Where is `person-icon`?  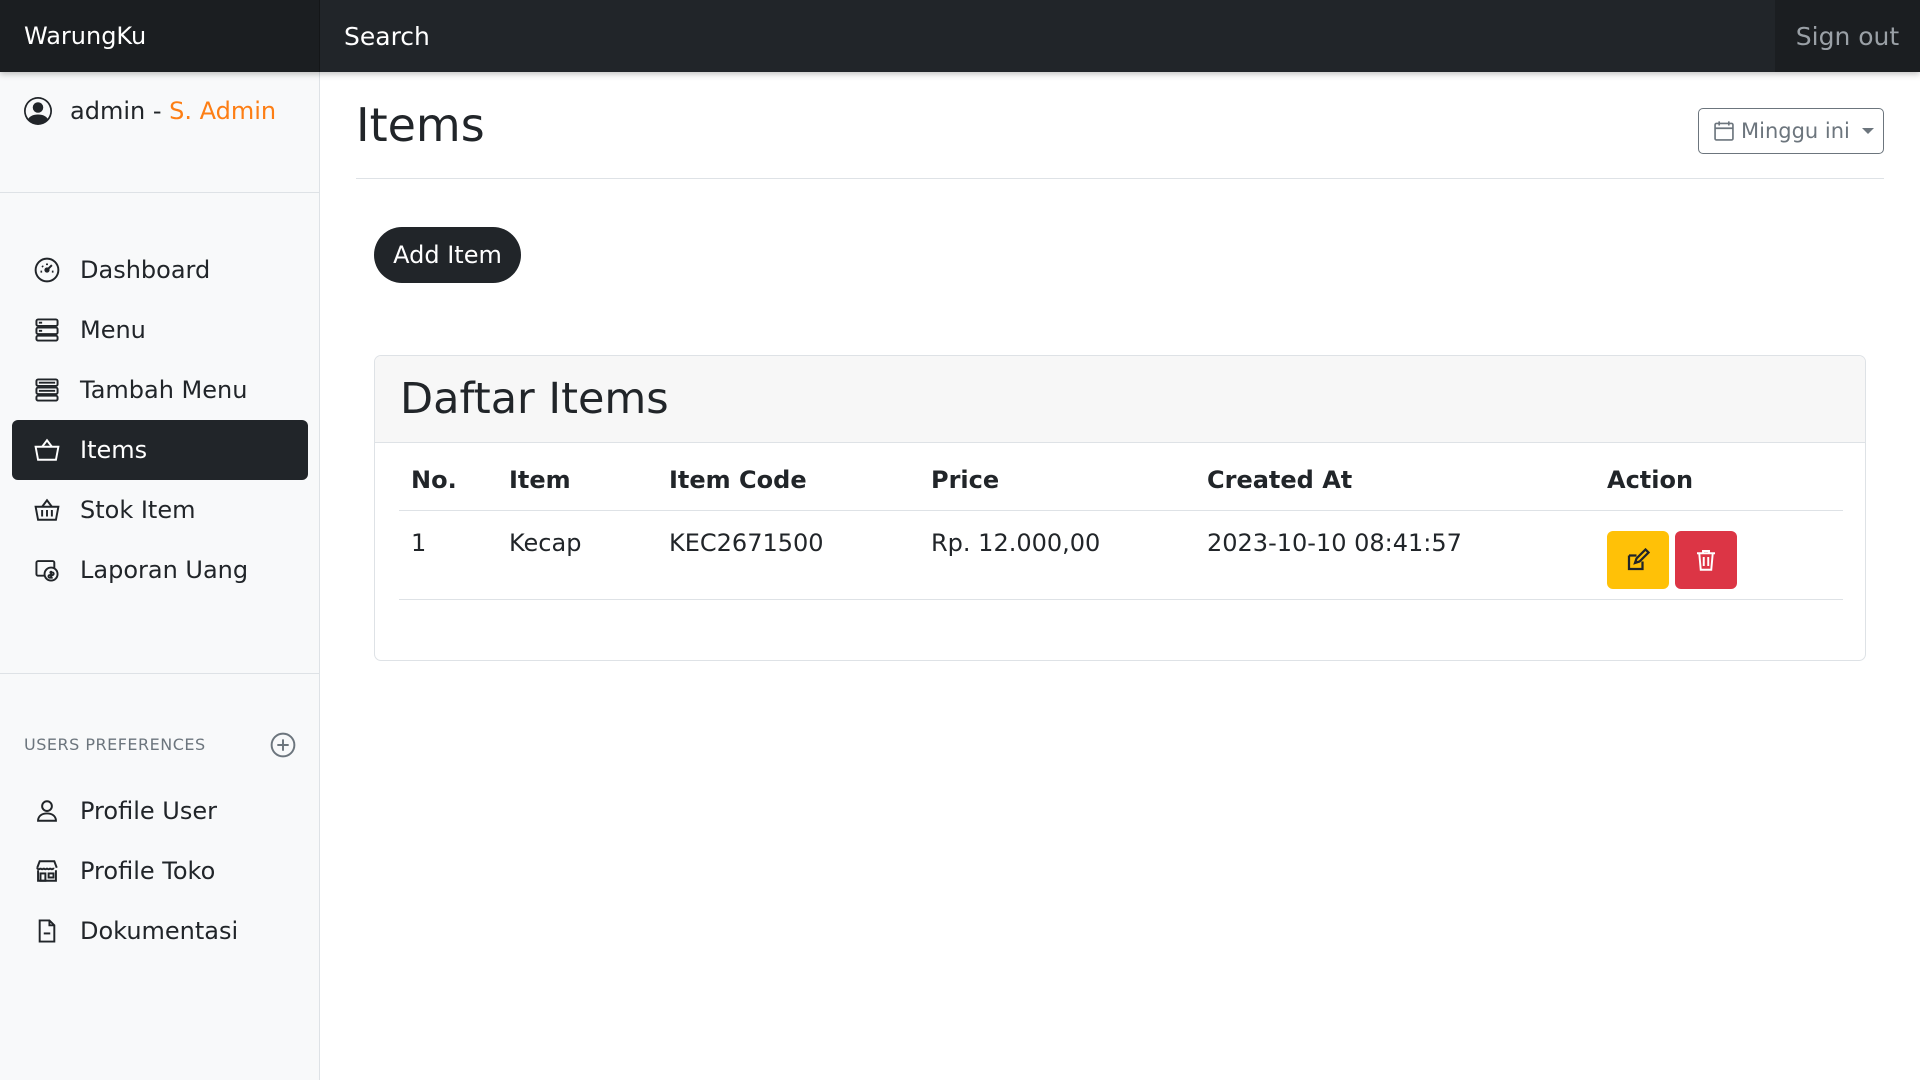
person-icon is located at coordinates (47, 811).